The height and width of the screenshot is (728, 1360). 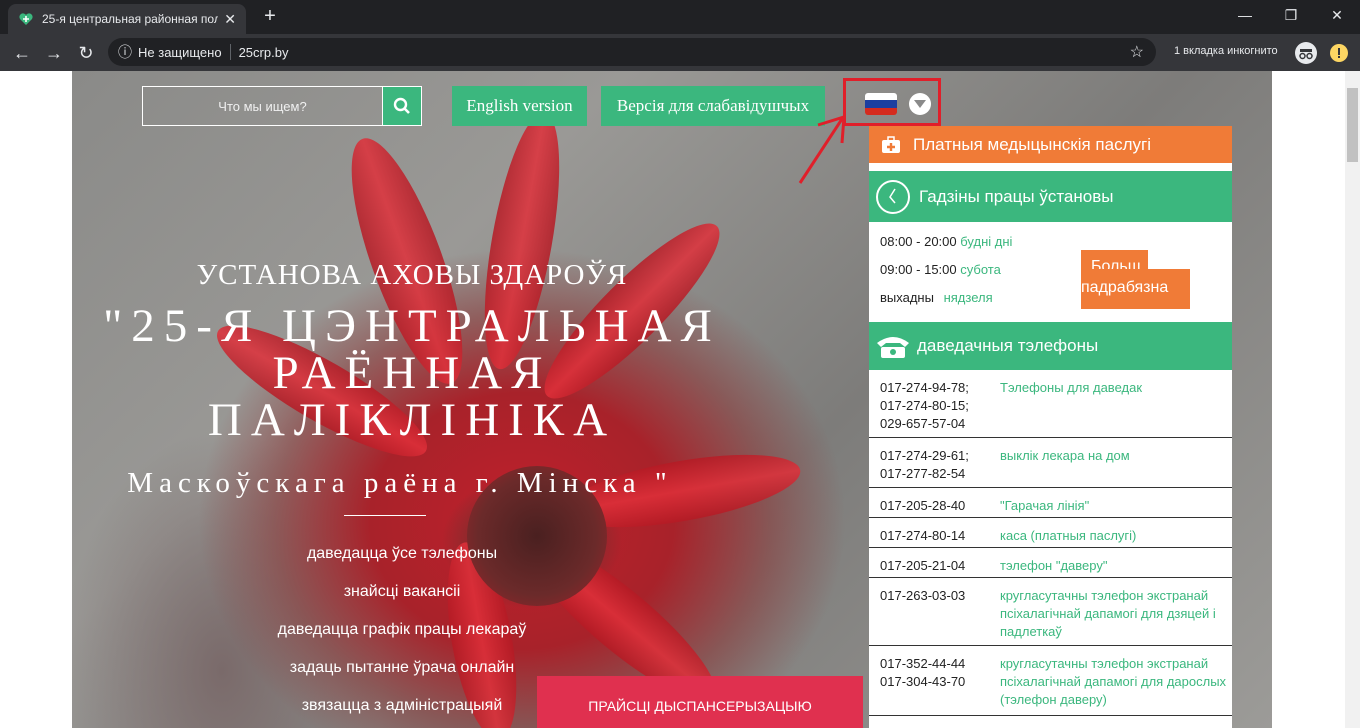 I want to click on close-tab-icon: ✕, so click(x=230, y=19).